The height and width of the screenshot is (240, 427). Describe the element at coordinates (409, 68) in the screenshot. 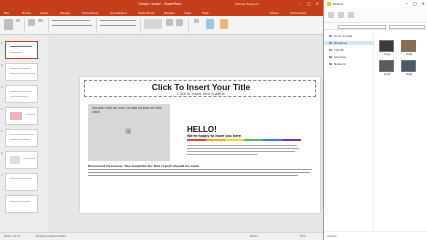

I see `file-thumbnail: img4` at that location.